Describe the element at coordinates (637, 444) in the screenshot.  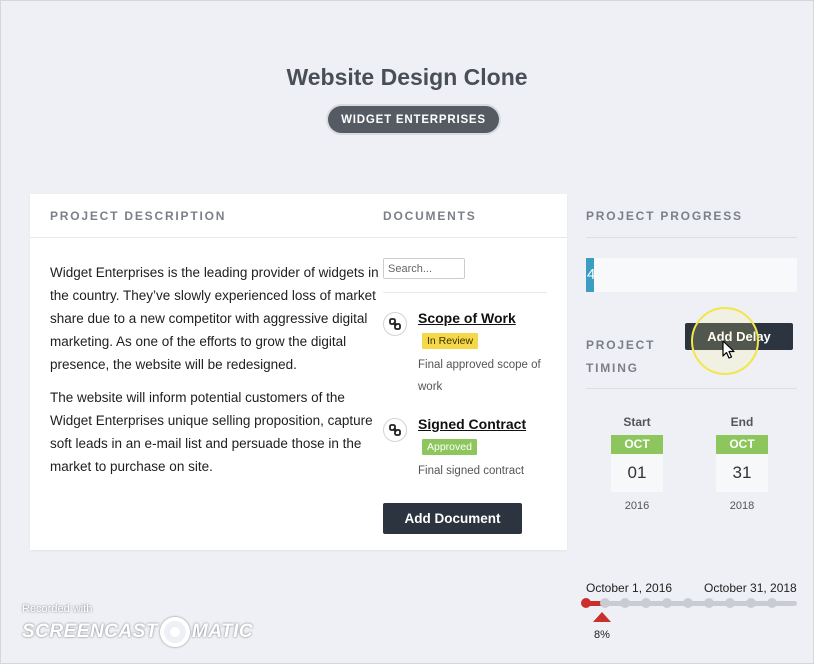
I see `start-month: OCT` at that location.